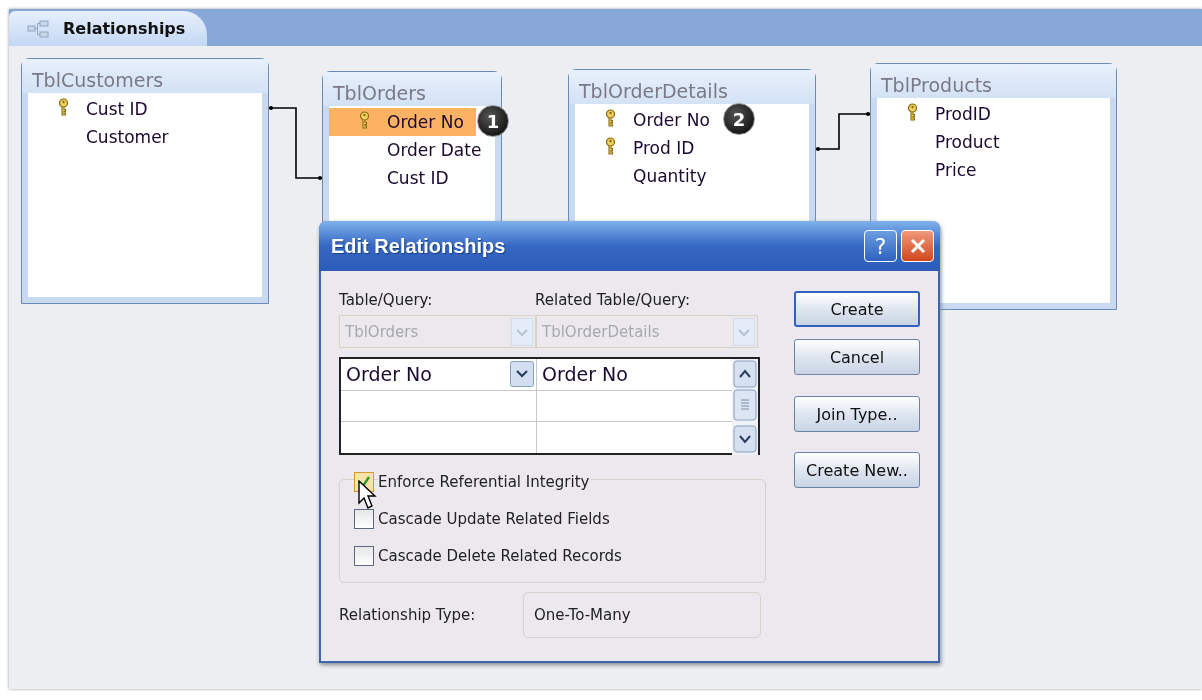 The height and width of the screenshot is (700, 1202). I want to click on field-name: Customer, so click(127, 137).